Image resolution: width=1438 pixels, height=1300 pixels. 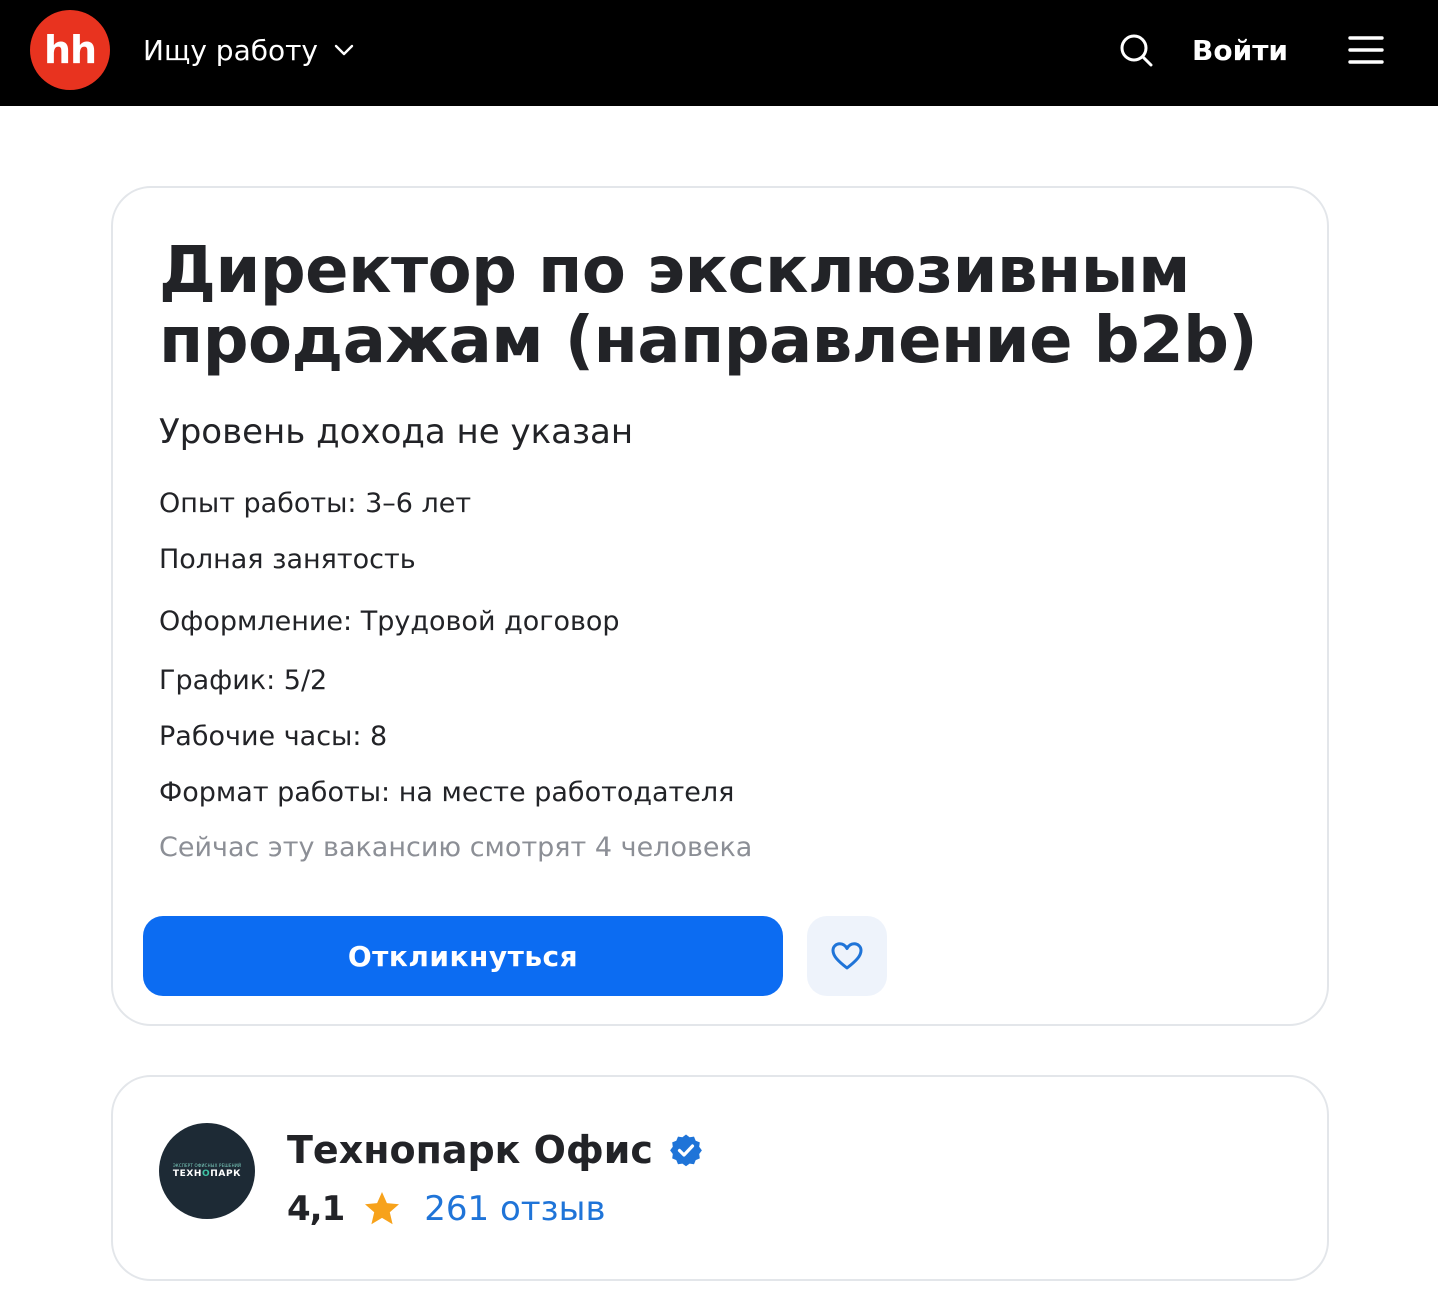 What do you see at coordinates (230, 50) in the screenshot?
I see `role-label: Ищу работу` at bounding box center [230, 50].